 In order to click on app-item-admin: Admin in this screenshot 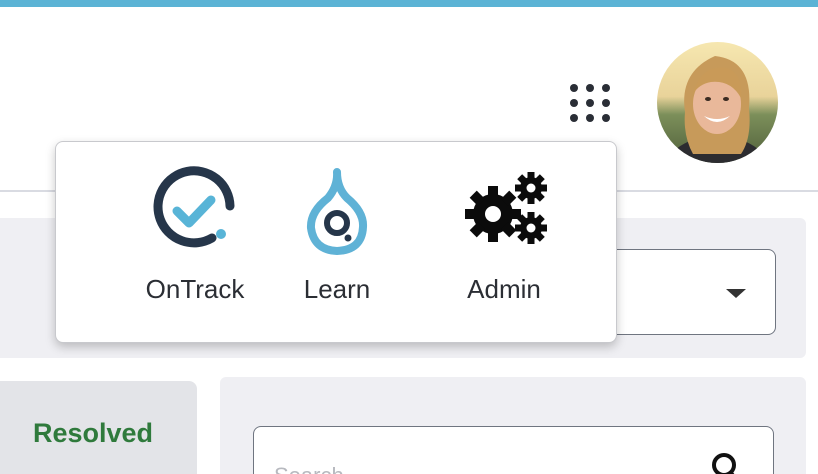, I will do `click(504, 242)`.